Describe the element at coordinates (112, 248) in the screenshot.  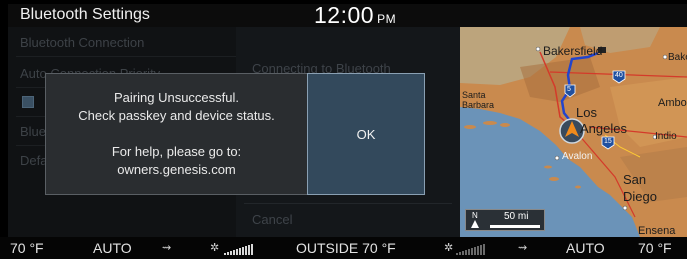
I see `driver-auto-mode: AUTO` at that location.